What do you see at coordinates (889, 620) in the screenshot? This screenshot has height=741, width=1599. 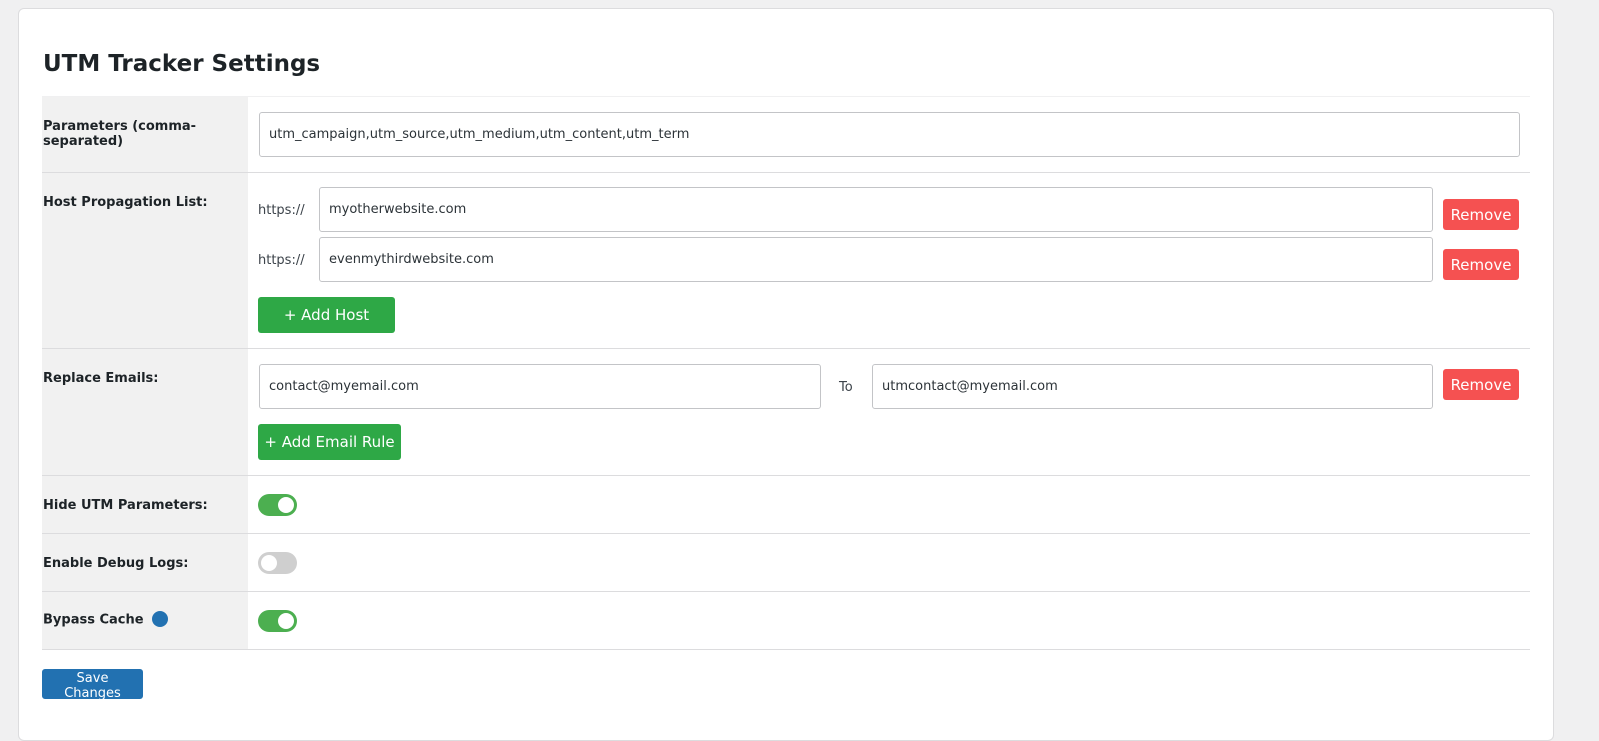 I see `bypass-cache-field-cell` at bounding box center [889, 620].